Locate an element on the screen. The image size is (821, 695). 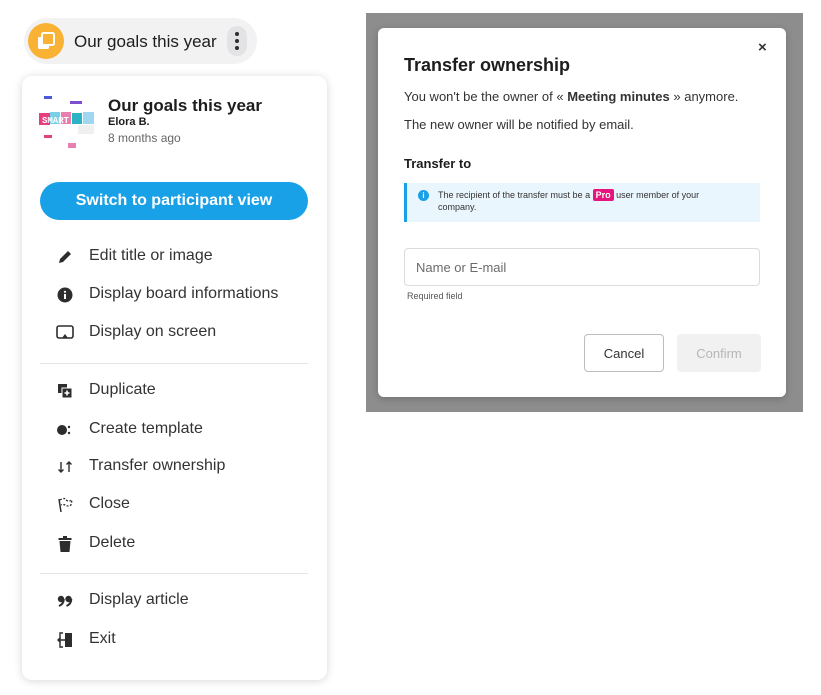
exit-icon is located at coordinates (65, 640).